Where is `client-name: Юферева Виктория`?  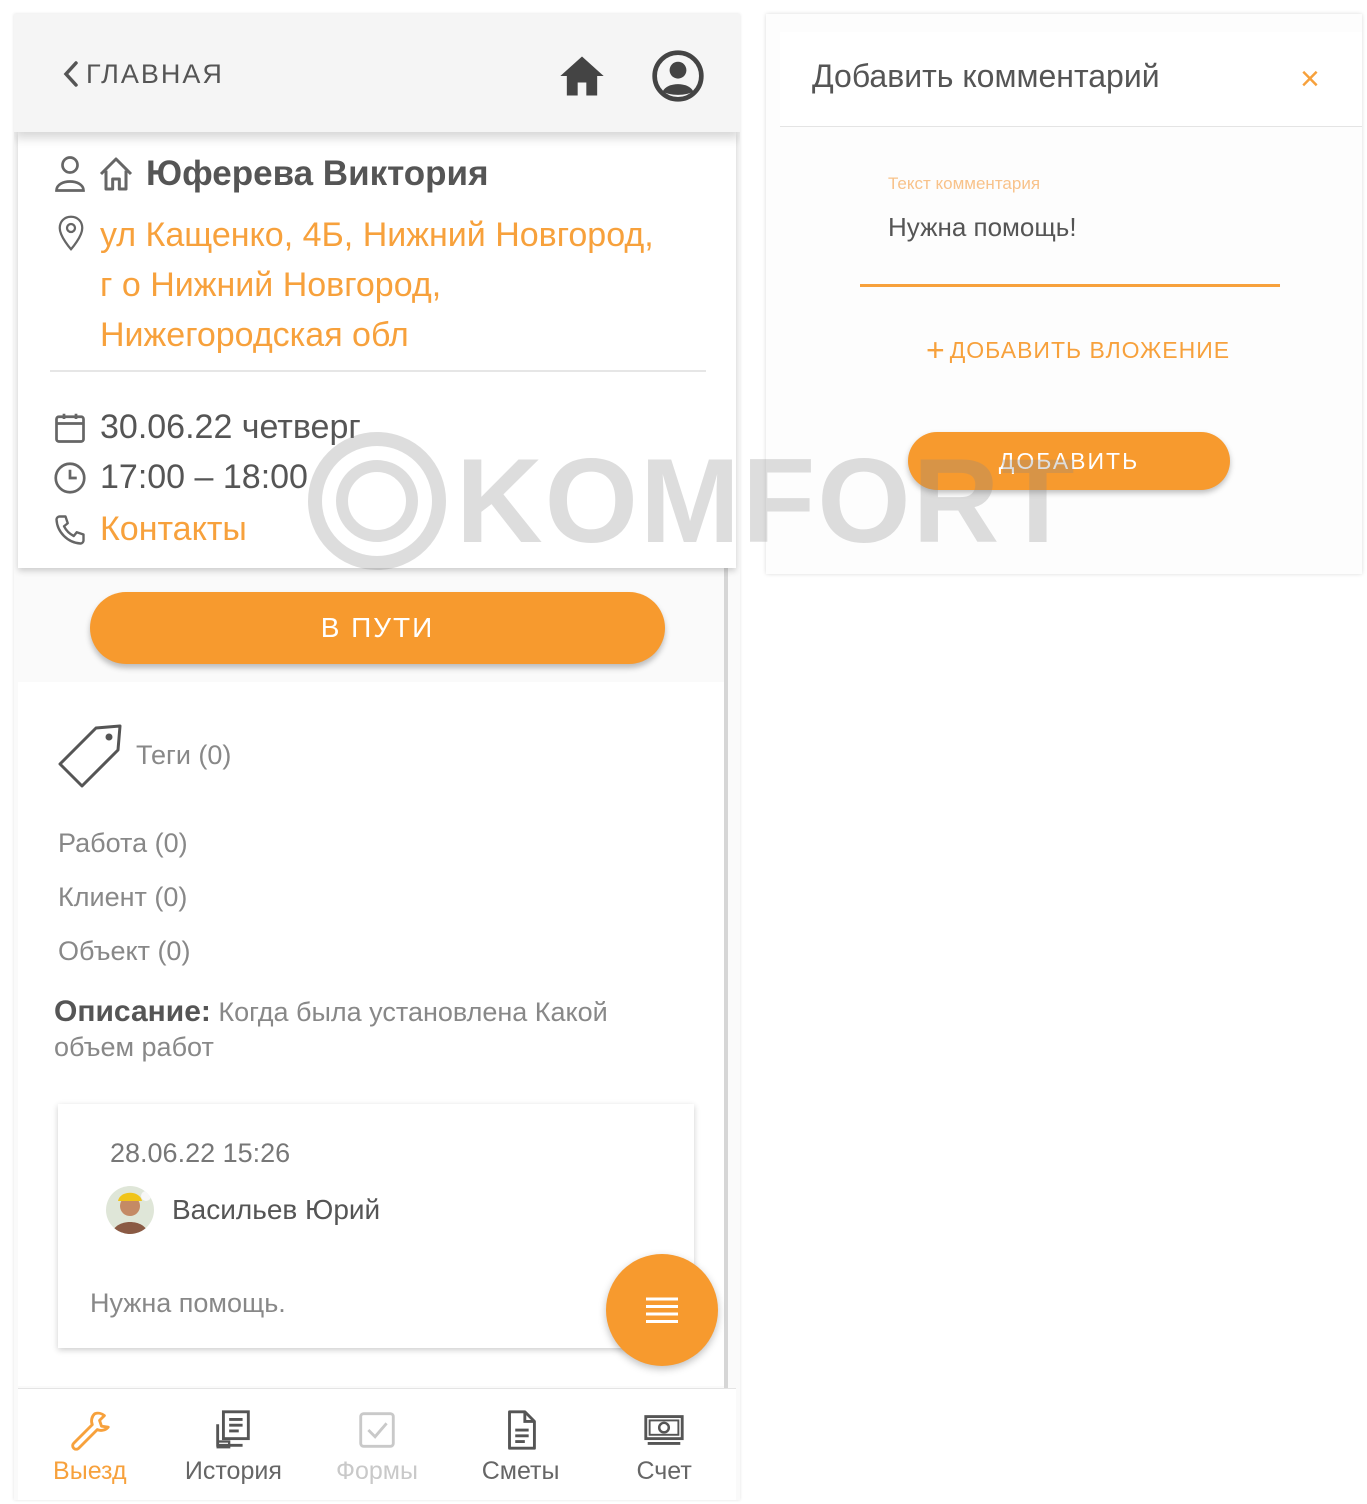 client-name: Юферева Виктория is located at coordinates (317, 173).